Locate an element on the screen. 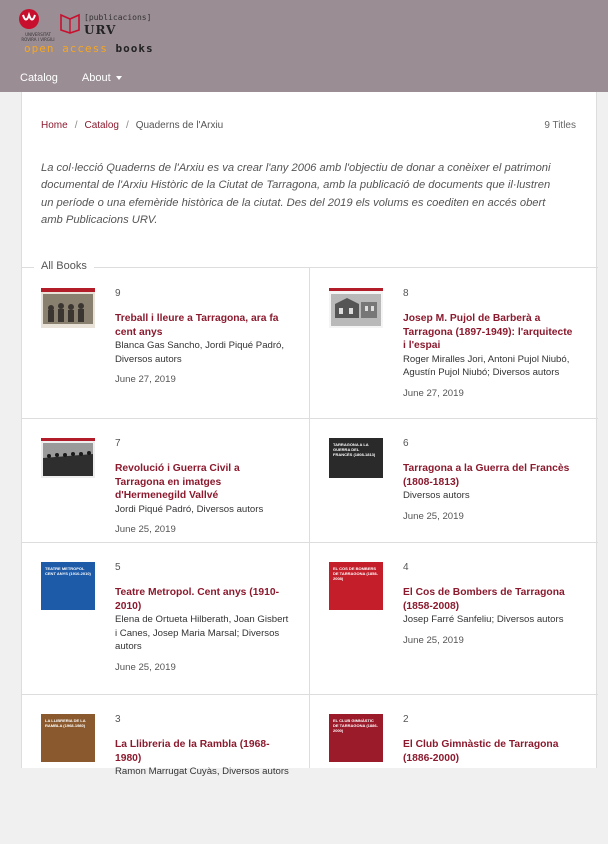 The height and width of the screenshot is (844, 608). brown-cover-icon: LA LLIBRERIA DE LA RAMBLA (1968-1980) is located at coordinates (68, 738).